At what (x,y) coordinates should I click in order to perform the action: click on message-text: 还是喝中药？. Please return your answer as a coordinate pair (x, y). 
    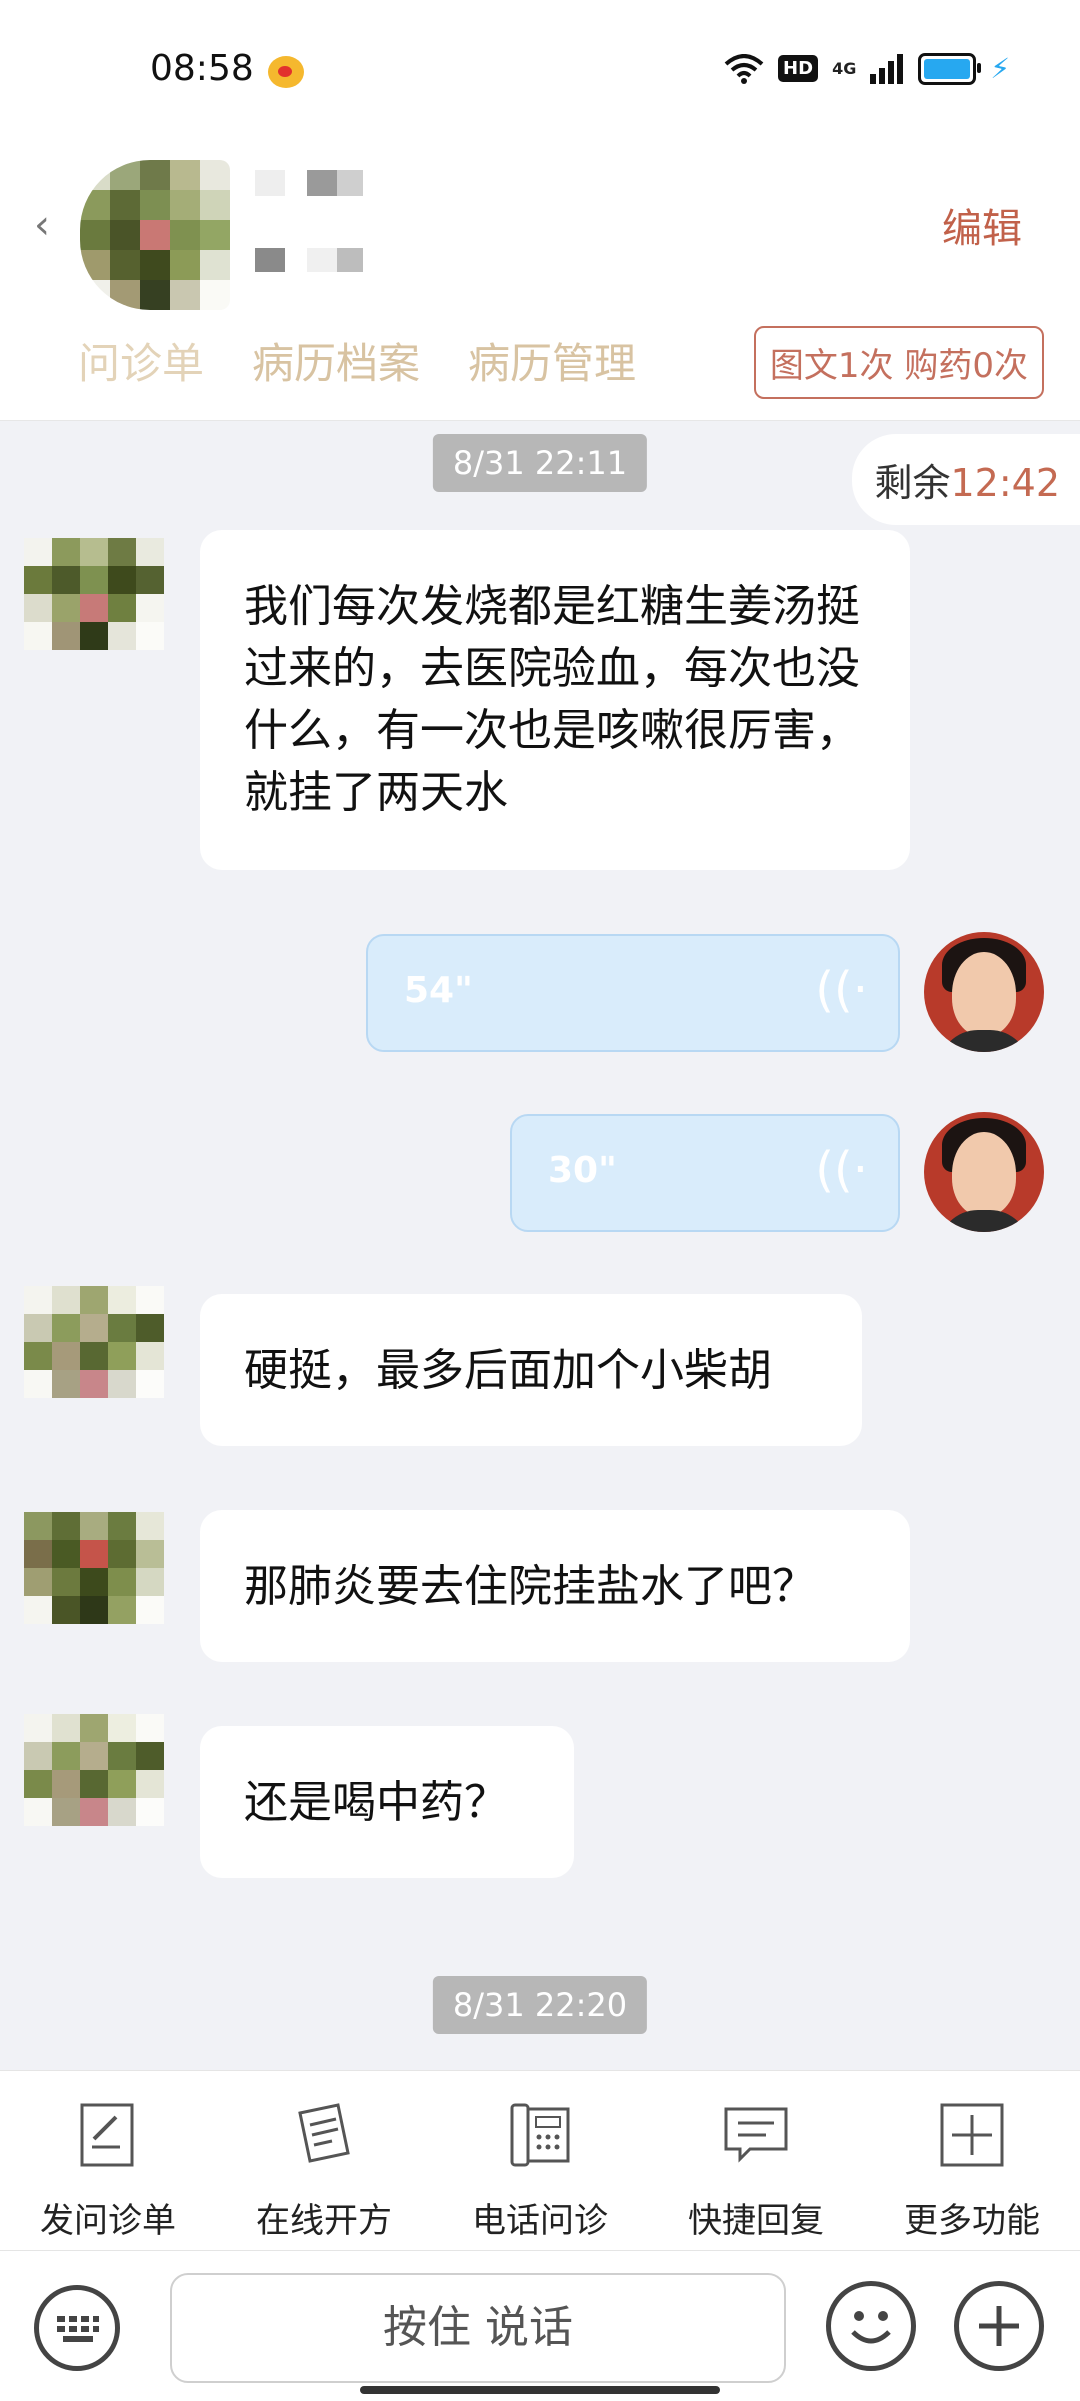
    Looking at the image, I should click on (376, 1802).